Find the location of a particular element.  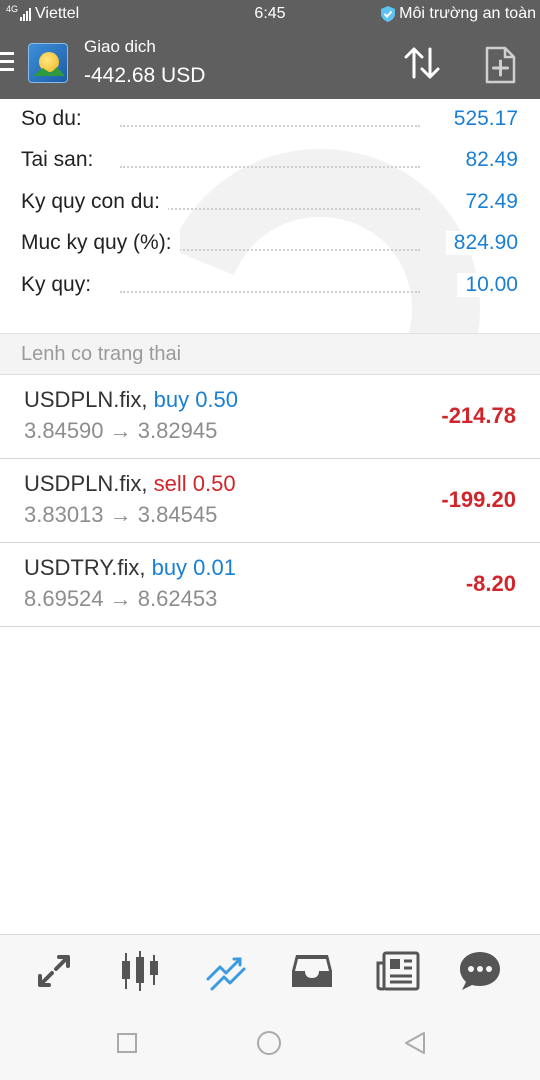

security-status: Môi trường an toàn is located at coordinates (458, 14).